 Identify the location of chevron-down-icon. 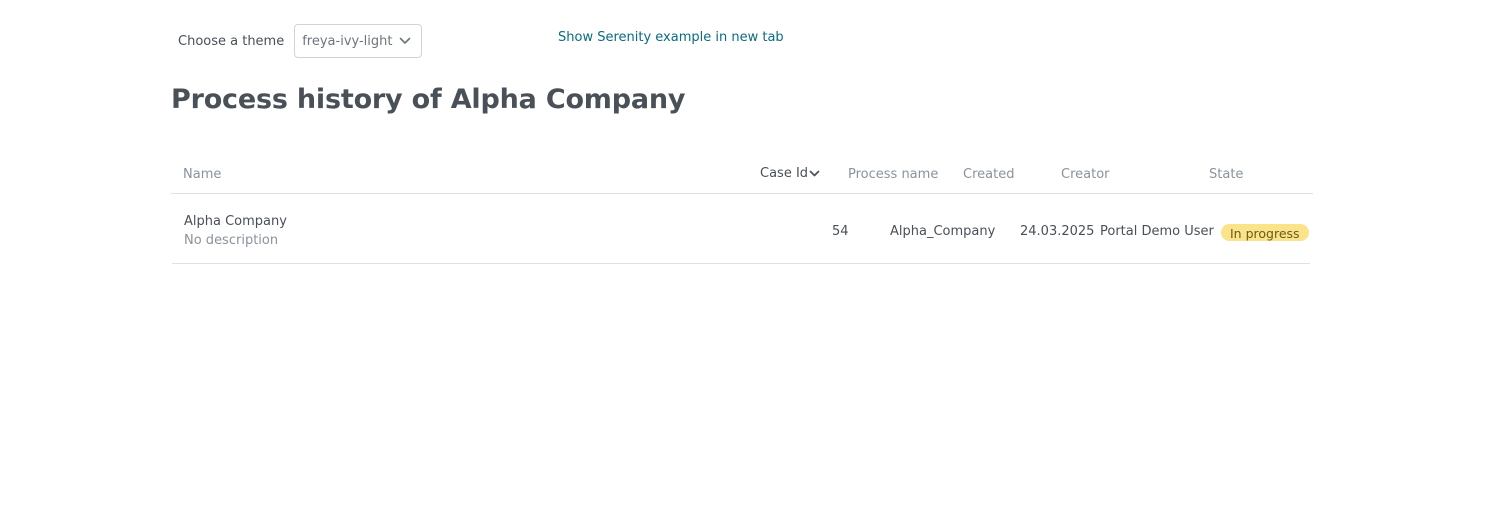
(405, 40).